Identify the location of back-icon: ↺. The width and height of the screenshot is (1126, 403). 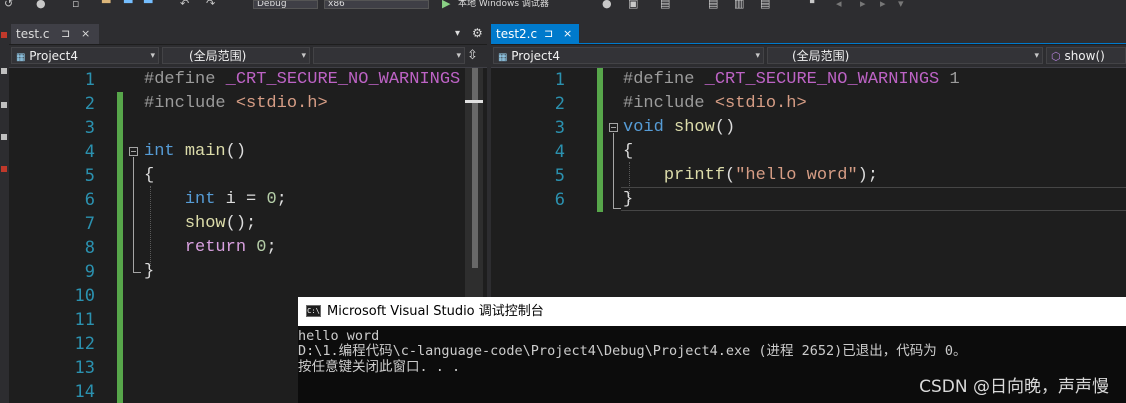
(8, 4).